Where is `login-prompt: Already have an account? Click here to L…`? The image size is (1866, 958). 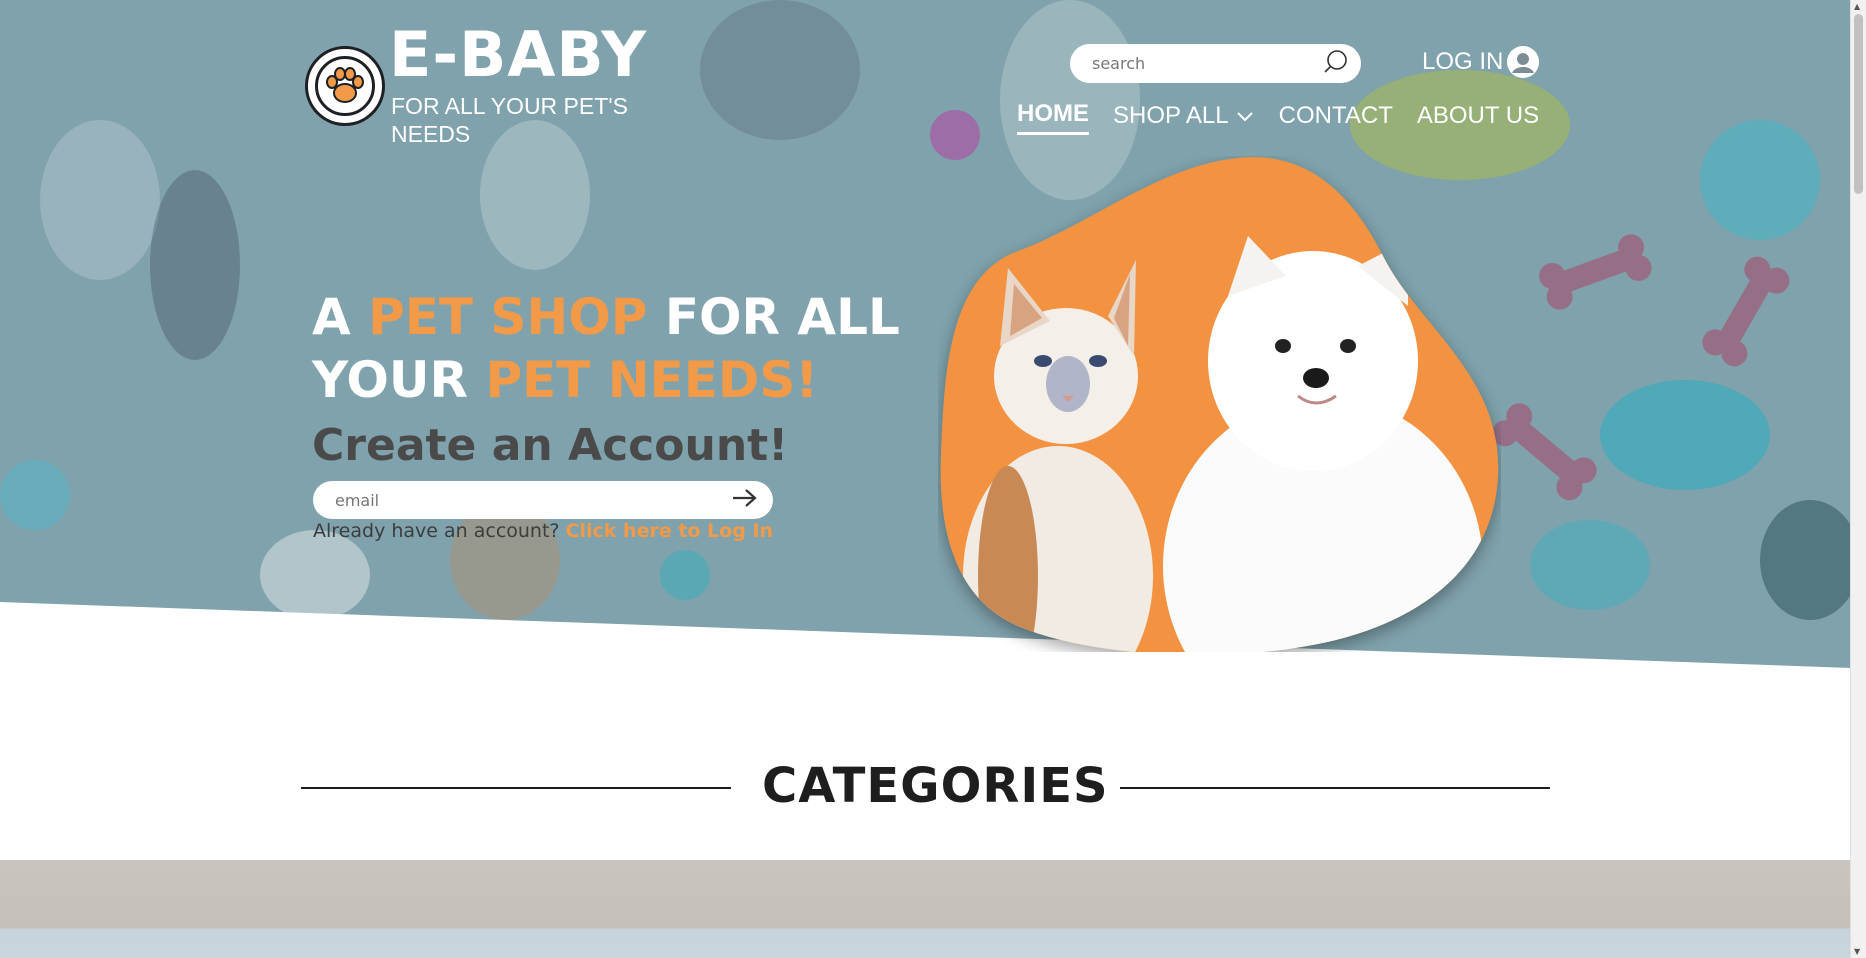 login-prompt: Already have an account? Click here to L… is located at coordinates (543, 531).